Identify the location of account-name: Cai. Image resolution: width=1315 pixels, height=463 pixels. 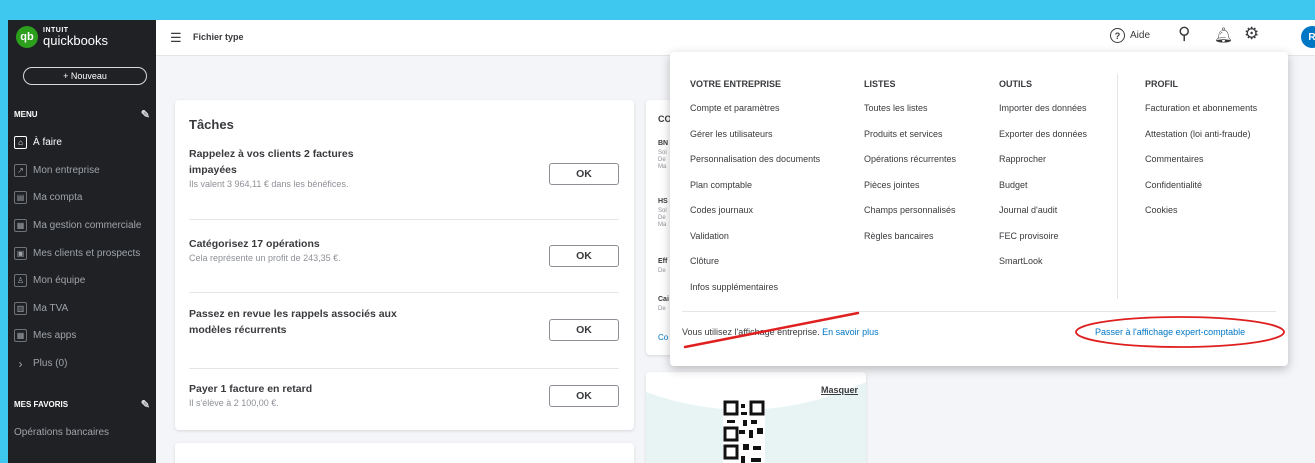
(663, 299).